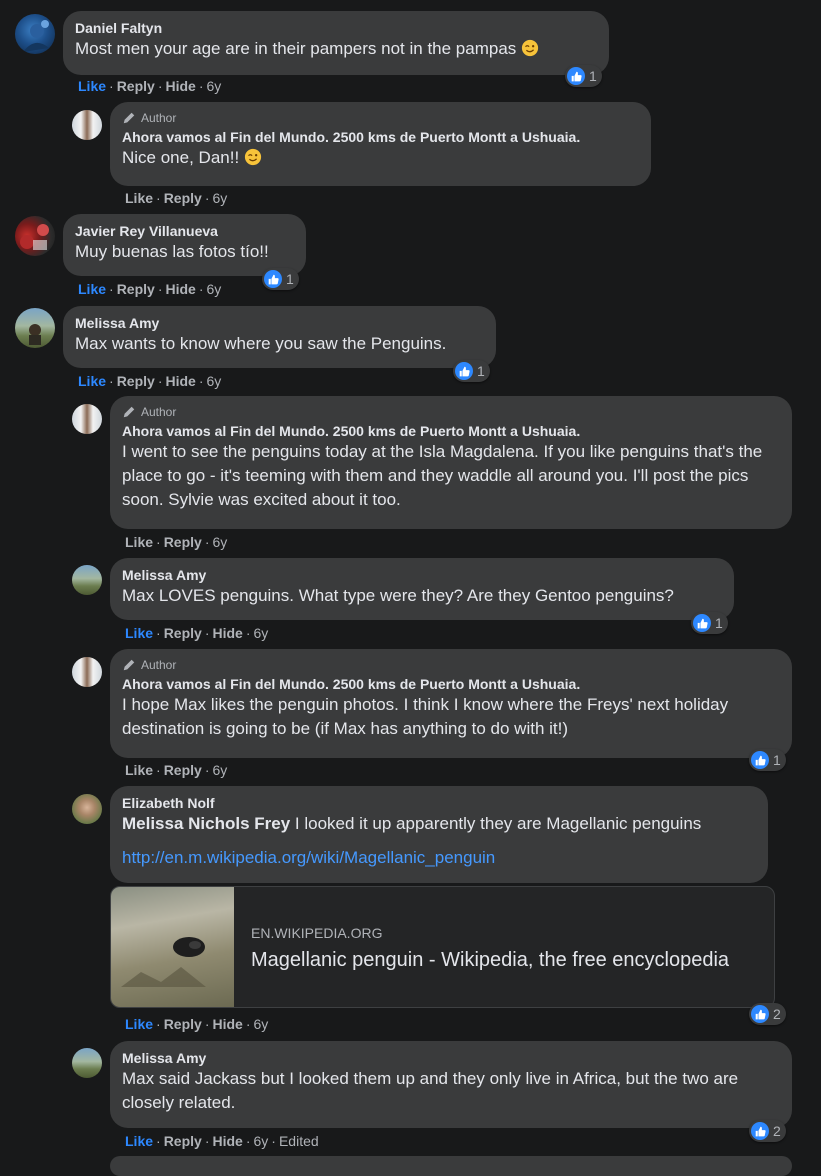 Image resolution: width=821 pixels, height=1176 pixels. What do you see at coordinates (439, 803) in the screenshot?
I see `commenter-name: Elizabeth Nolf` at bounding box center [439, 803].